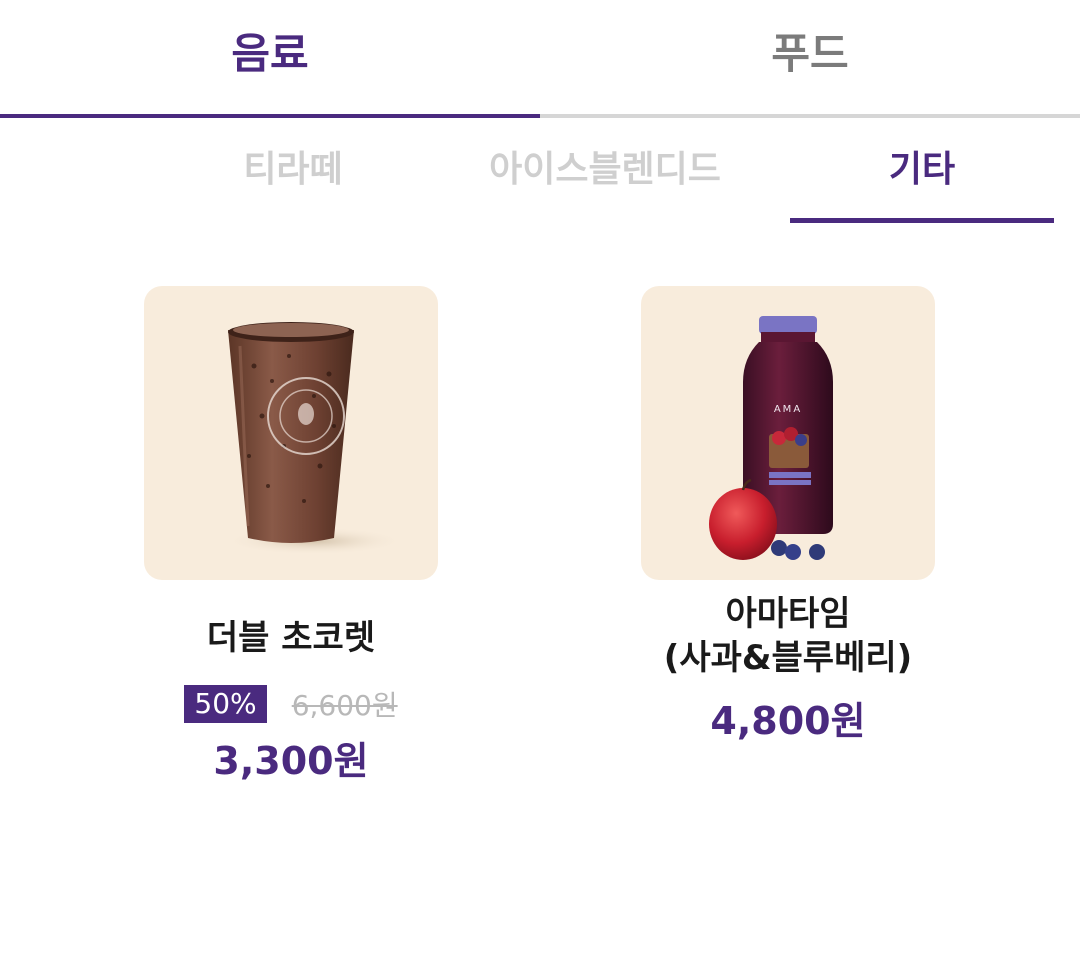 This screenshot has width=1080, height=979. Describe the element at coordinates (810, 53) in the screenshot. I see `tab-food-label: 푸드` at that location.